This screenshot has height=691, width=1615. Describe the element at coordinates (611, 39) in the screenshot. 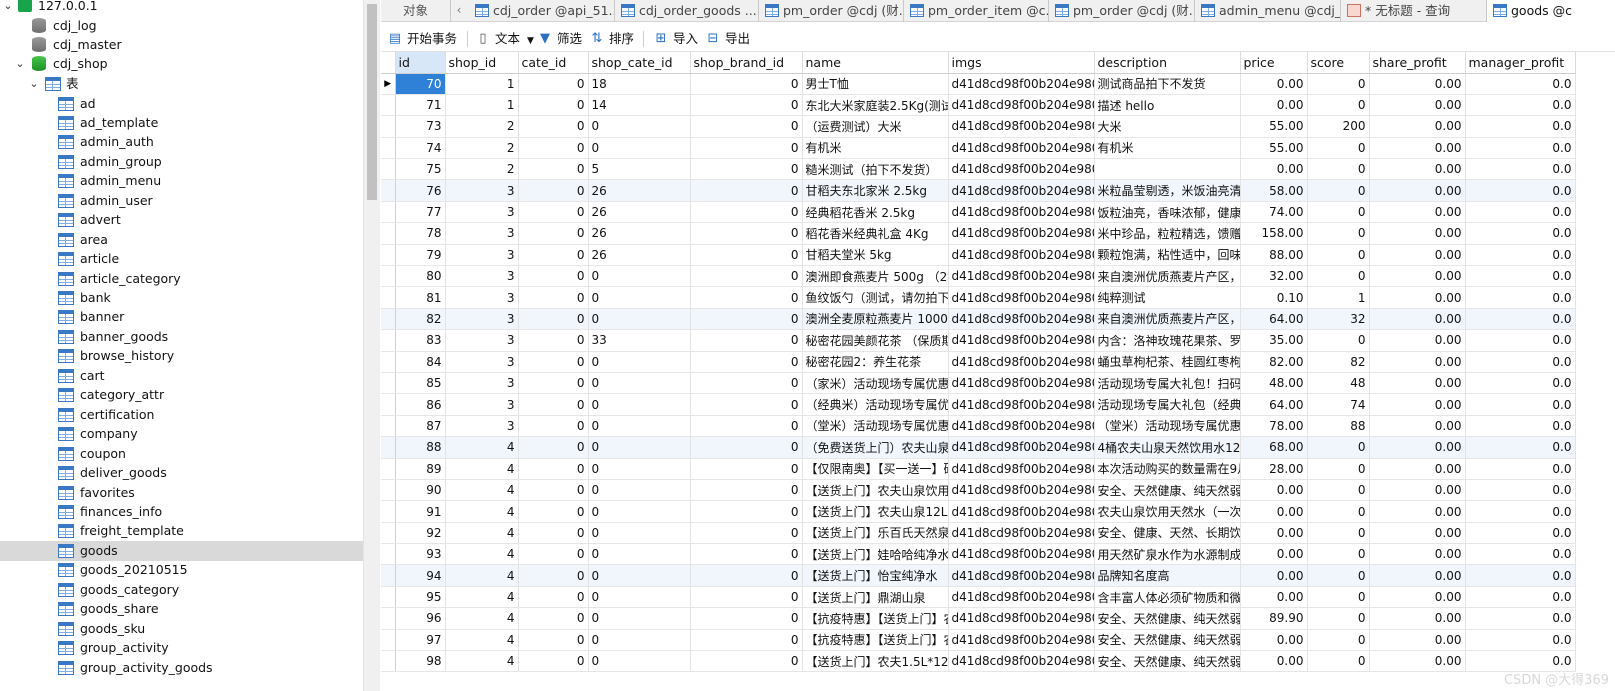

I see `sort-button: ⇅ 排序` at that location.